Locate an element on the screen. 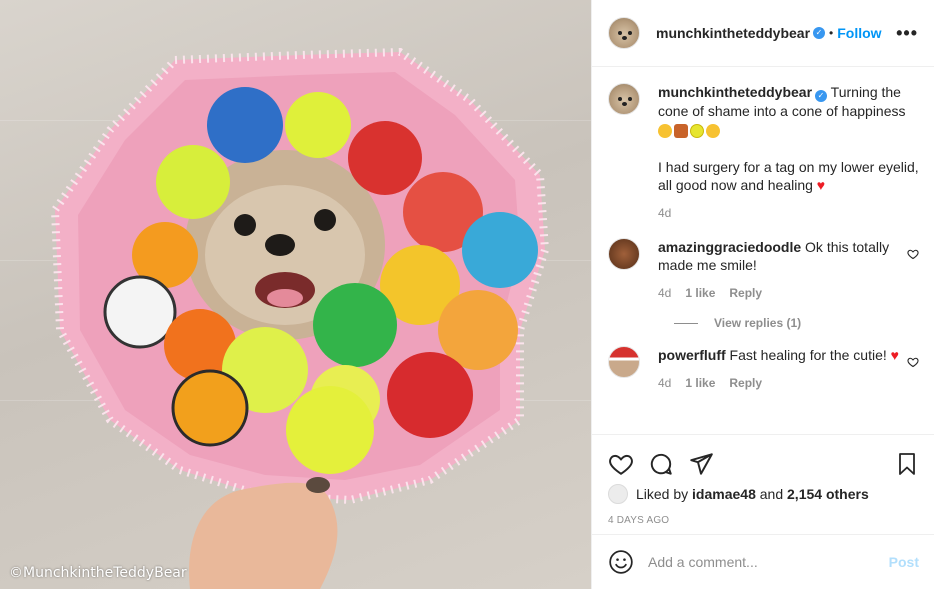 The width and height of the screenshot is (934, 589). author-username: munchkintheteddybear is located at coordinates (733, 33).